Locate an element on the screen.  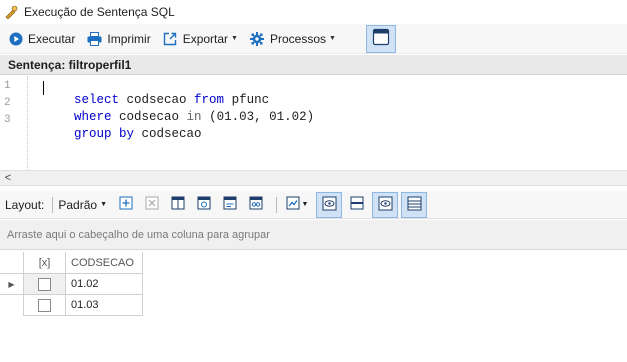
current-row-arrow-icon: ▶ is located at coordinates (11, 284).